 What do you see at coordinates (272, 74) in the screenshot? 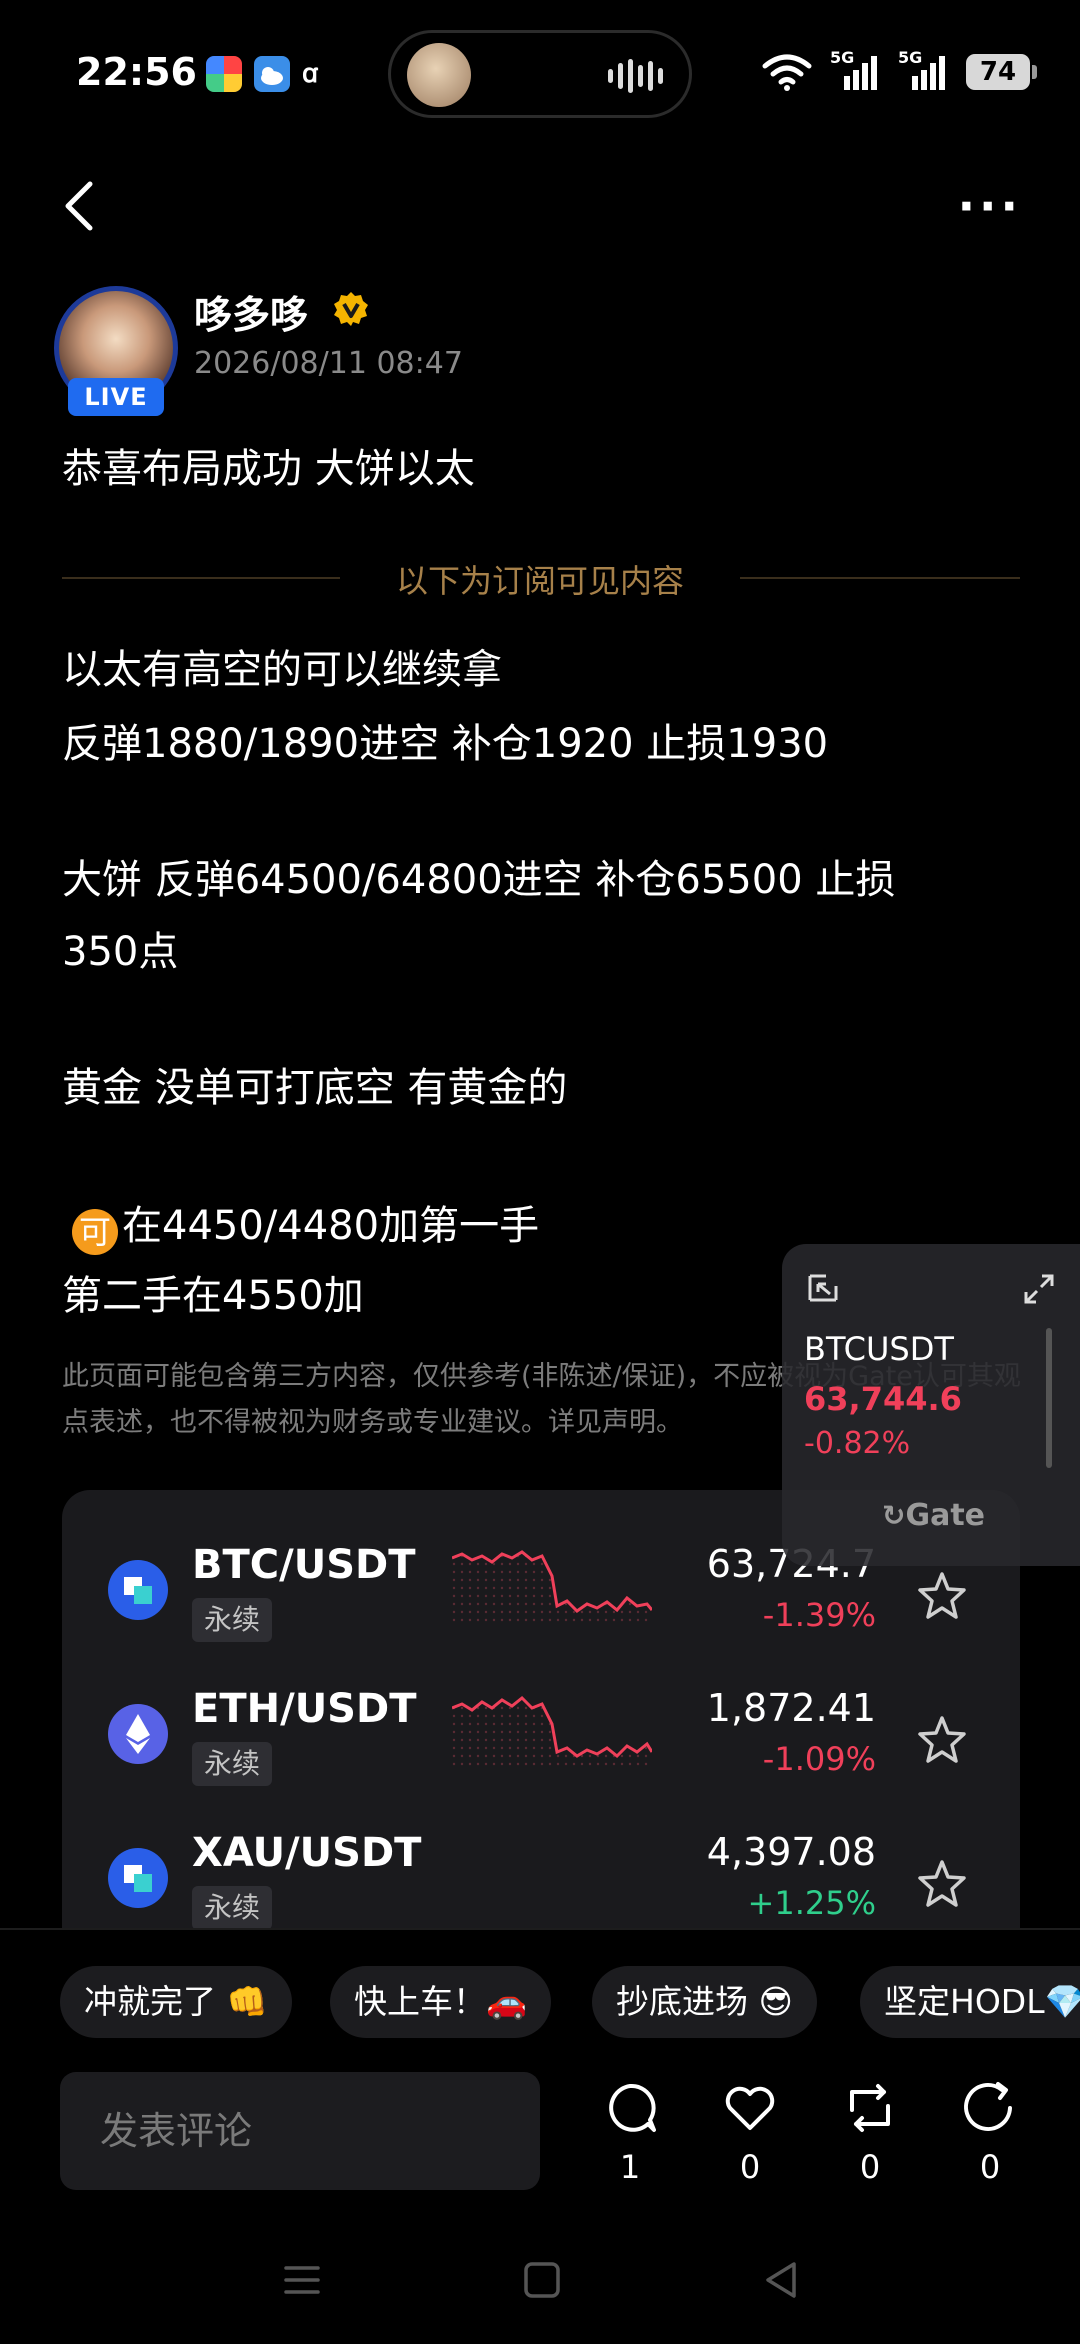
I see `weather-app-icon` at bounding box center [272, 74].